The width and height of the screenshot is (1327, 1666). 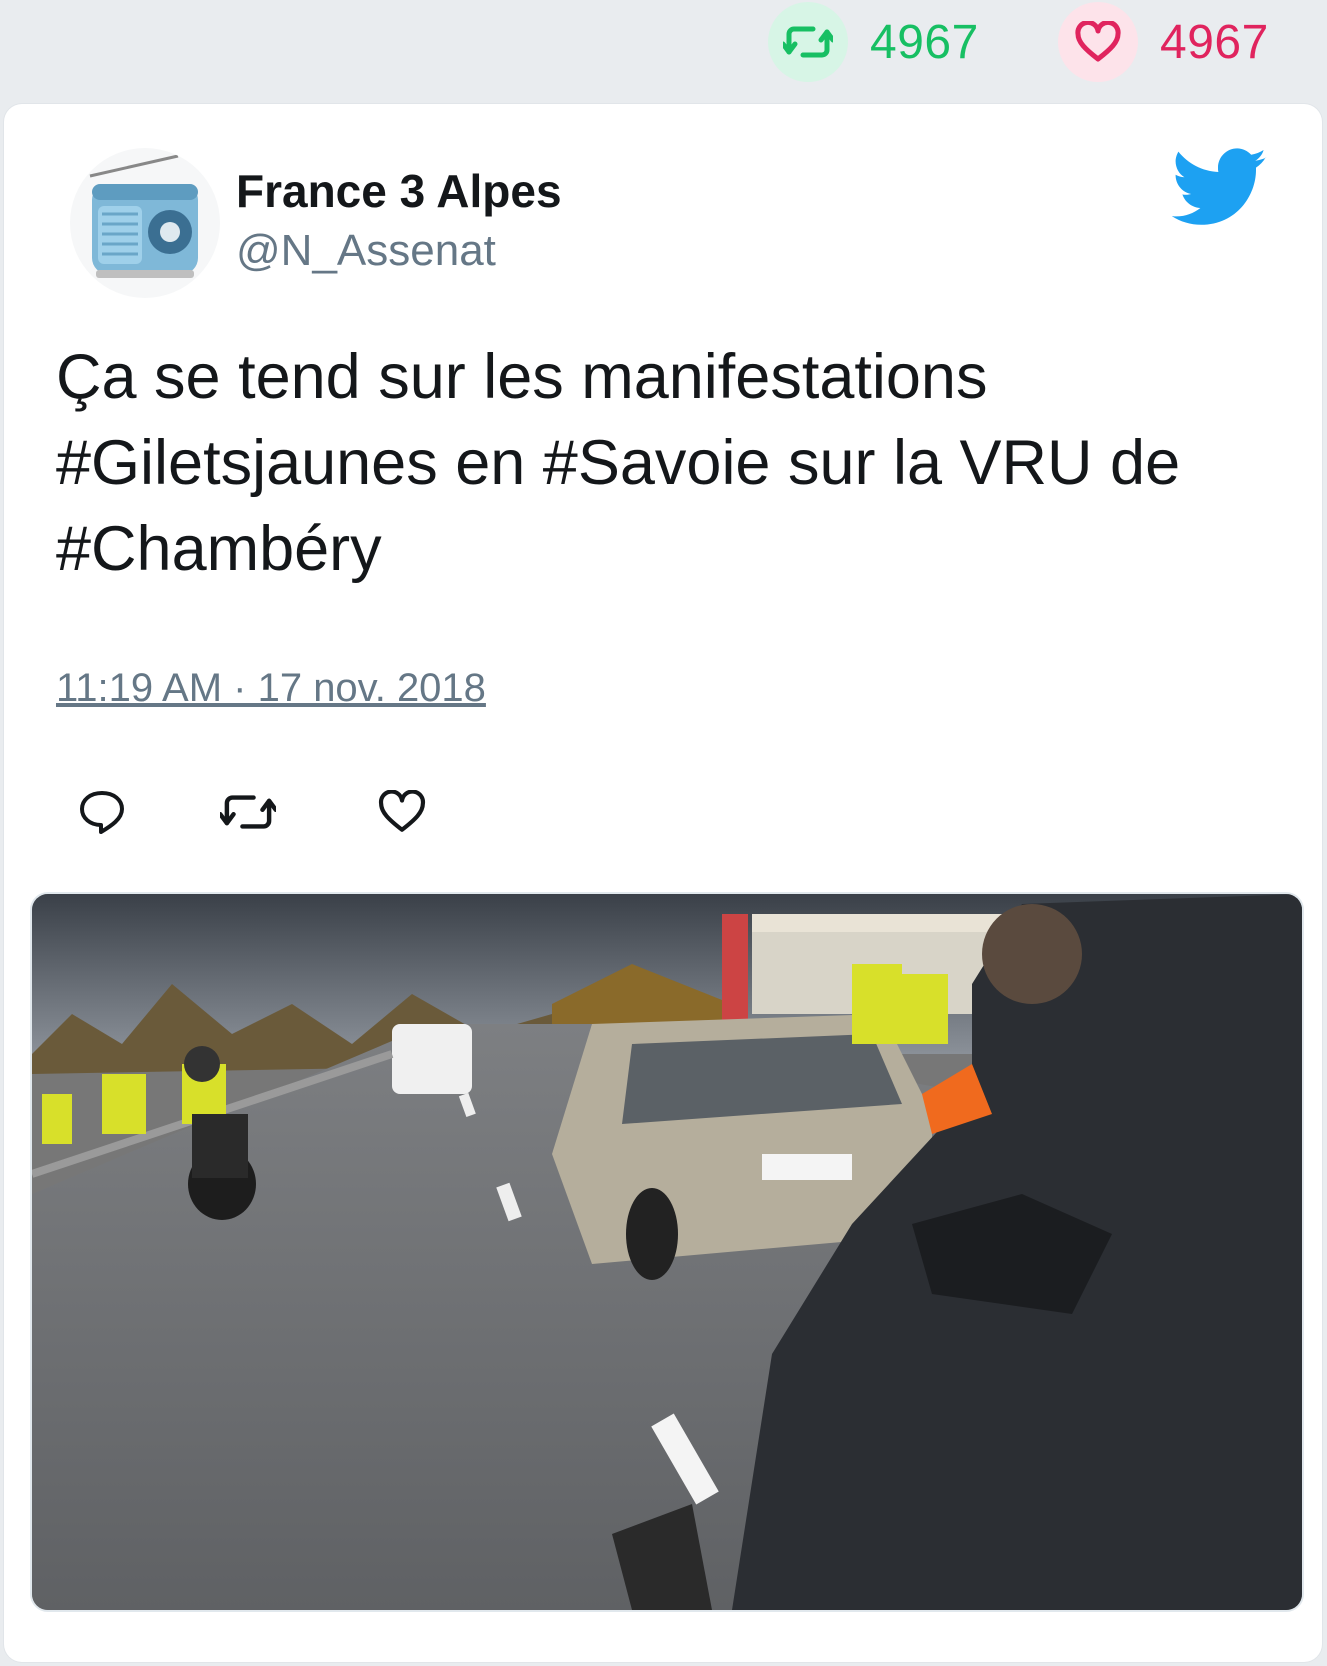 What do you see at coordinates (219, 549) in the screenshot?
I see `tweet-text-line: #Chambéry` at bounding box center [219, 549].